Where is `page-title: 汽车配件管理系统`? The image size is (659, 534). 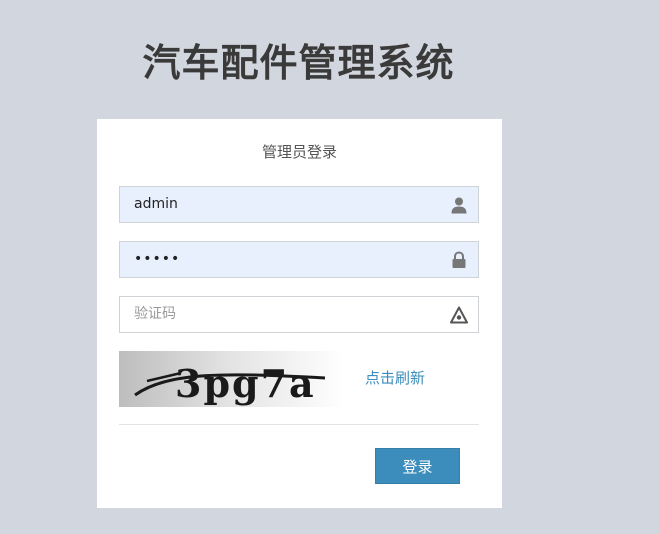
page-title: 汽车配件管理系统 is located at coordinates (298, 63).